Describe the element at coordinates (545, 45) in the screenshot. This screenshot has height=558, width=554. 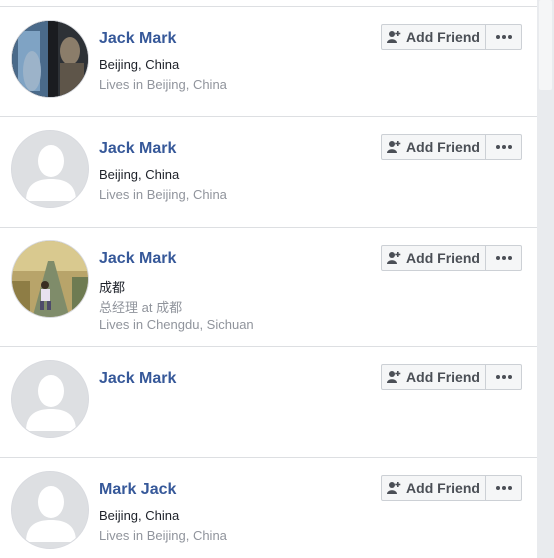
I see `scrollbar-thumb` at that location.